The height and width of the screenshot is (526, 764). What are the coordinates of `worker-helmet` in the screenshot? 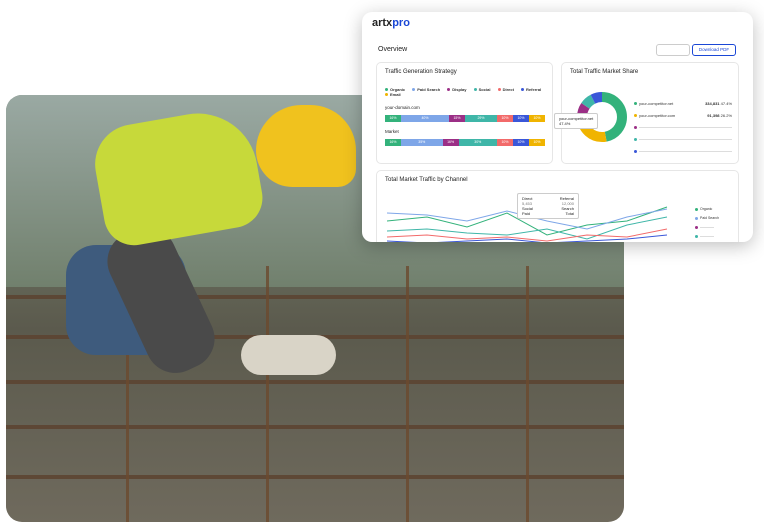 It's located at (306, 146).